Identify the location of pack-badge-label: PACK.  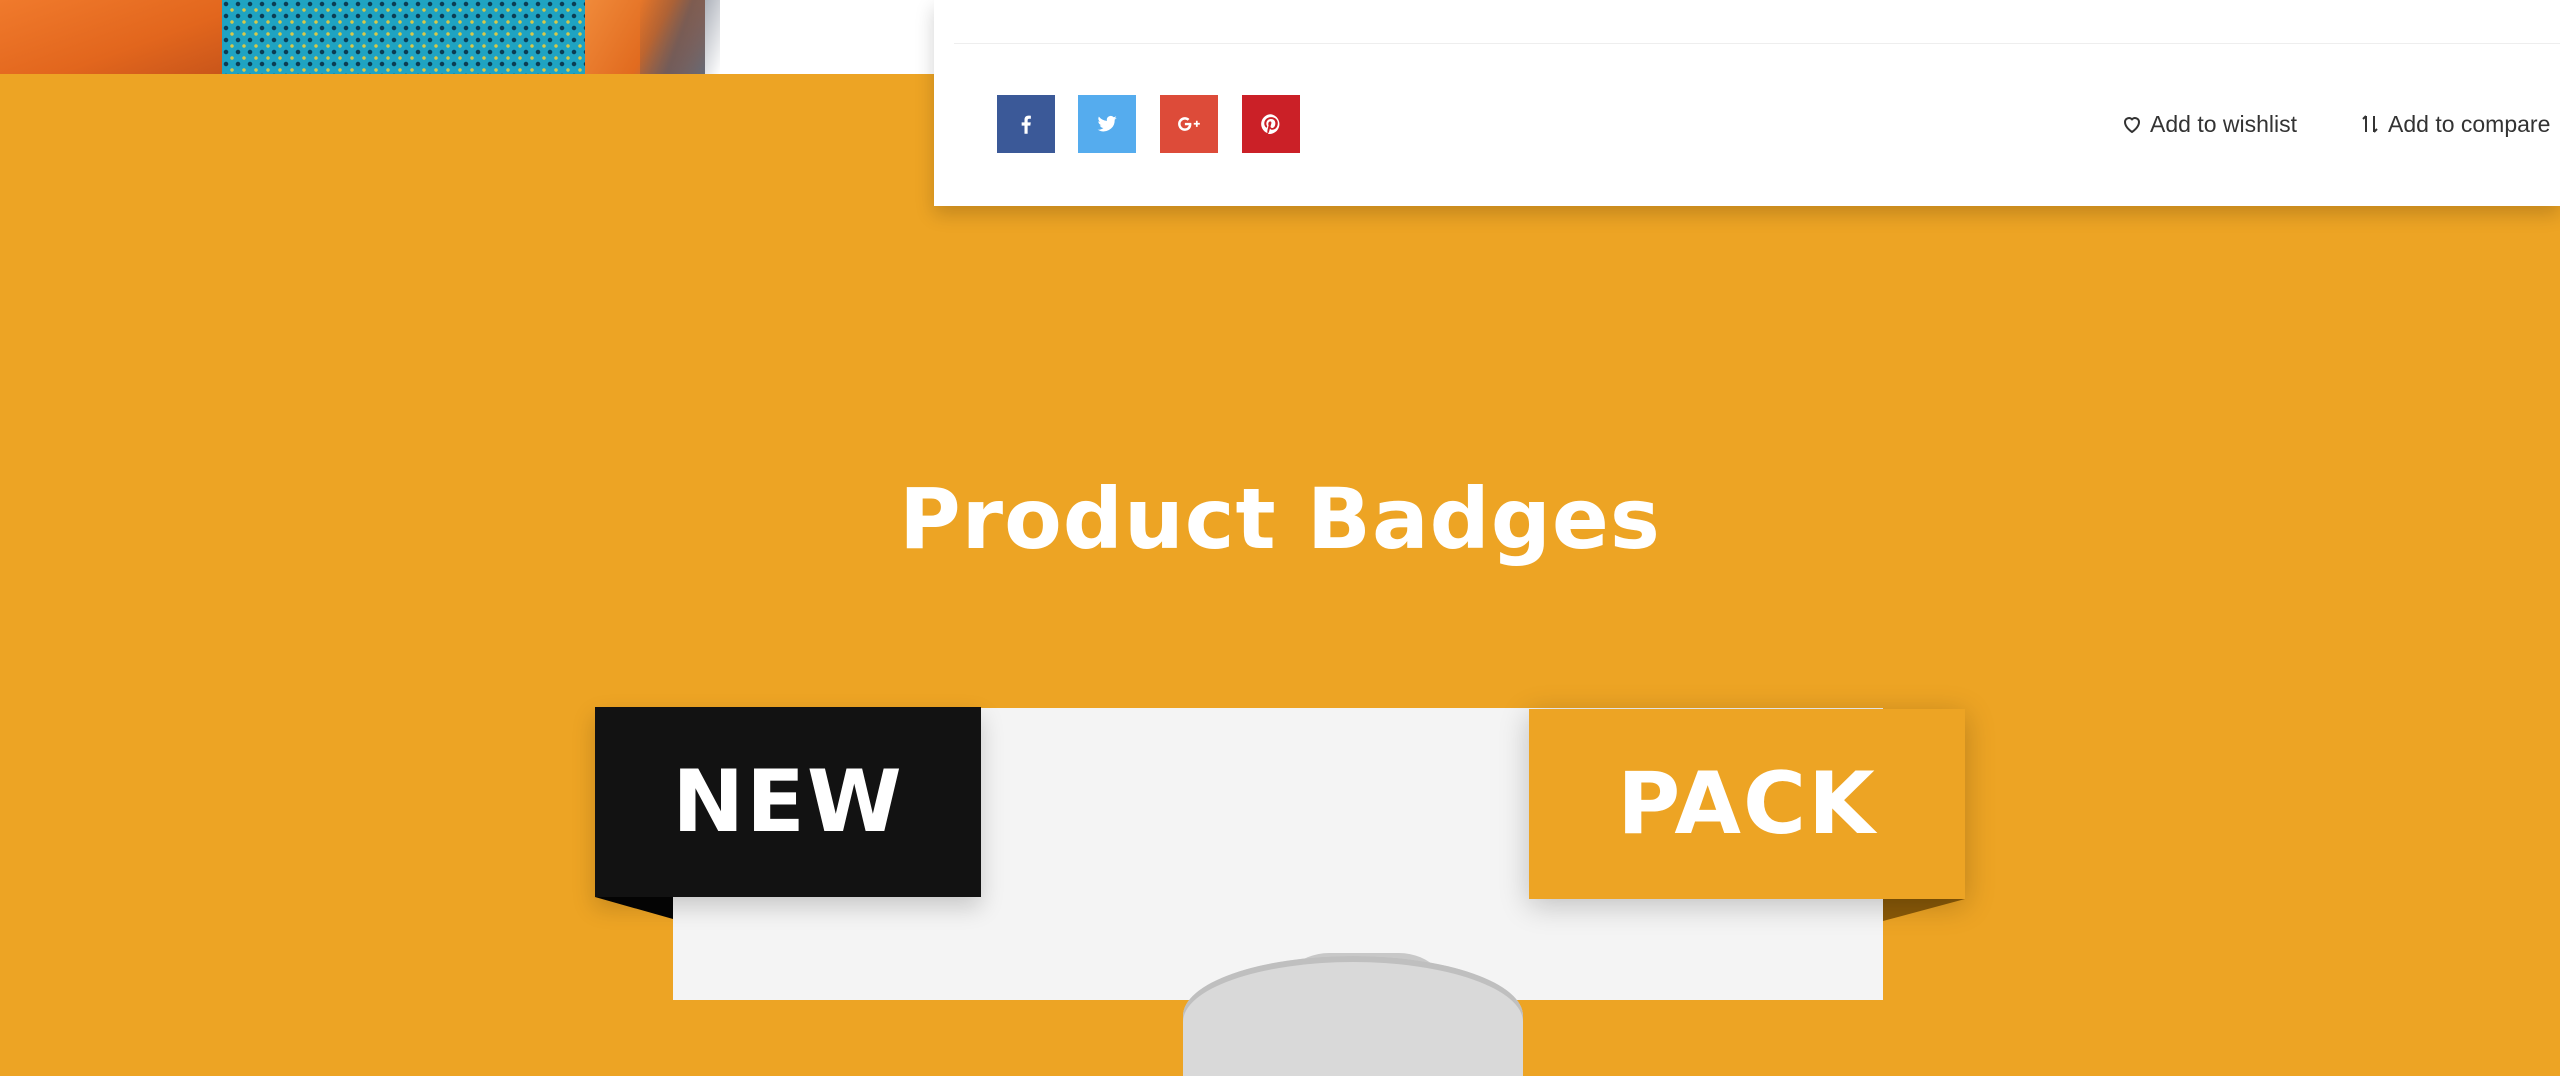
(1747, 804).